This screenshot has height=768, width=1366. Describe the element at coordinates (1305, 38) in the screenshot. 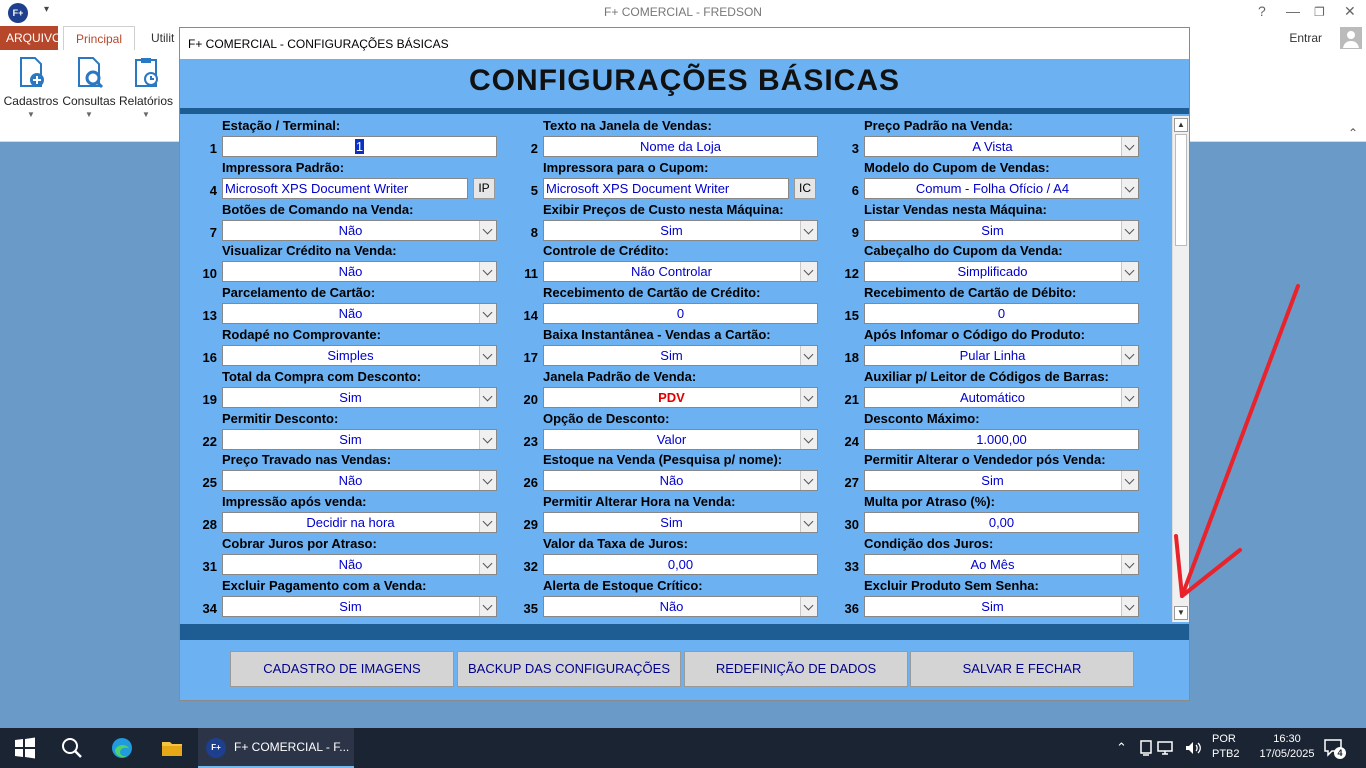

I see `sign-in-link: Entrar` at that location.